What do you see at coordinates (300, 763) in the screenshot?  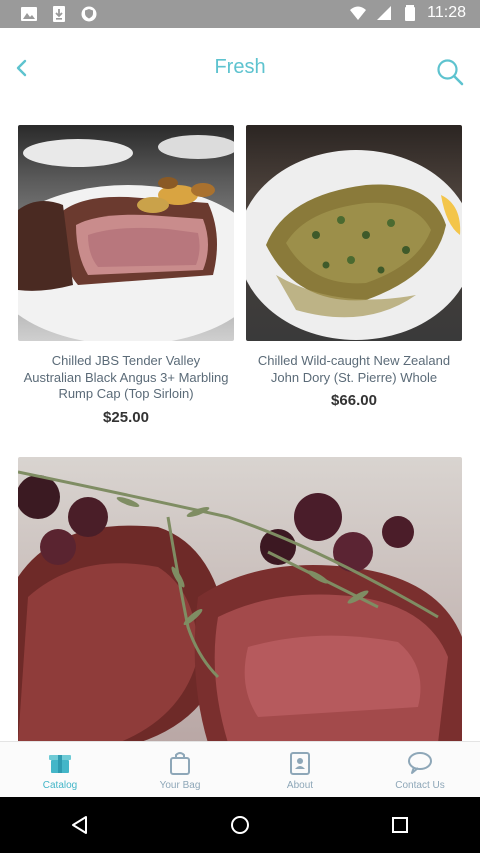 I see `about-icon` at bounding box center [300, 763].